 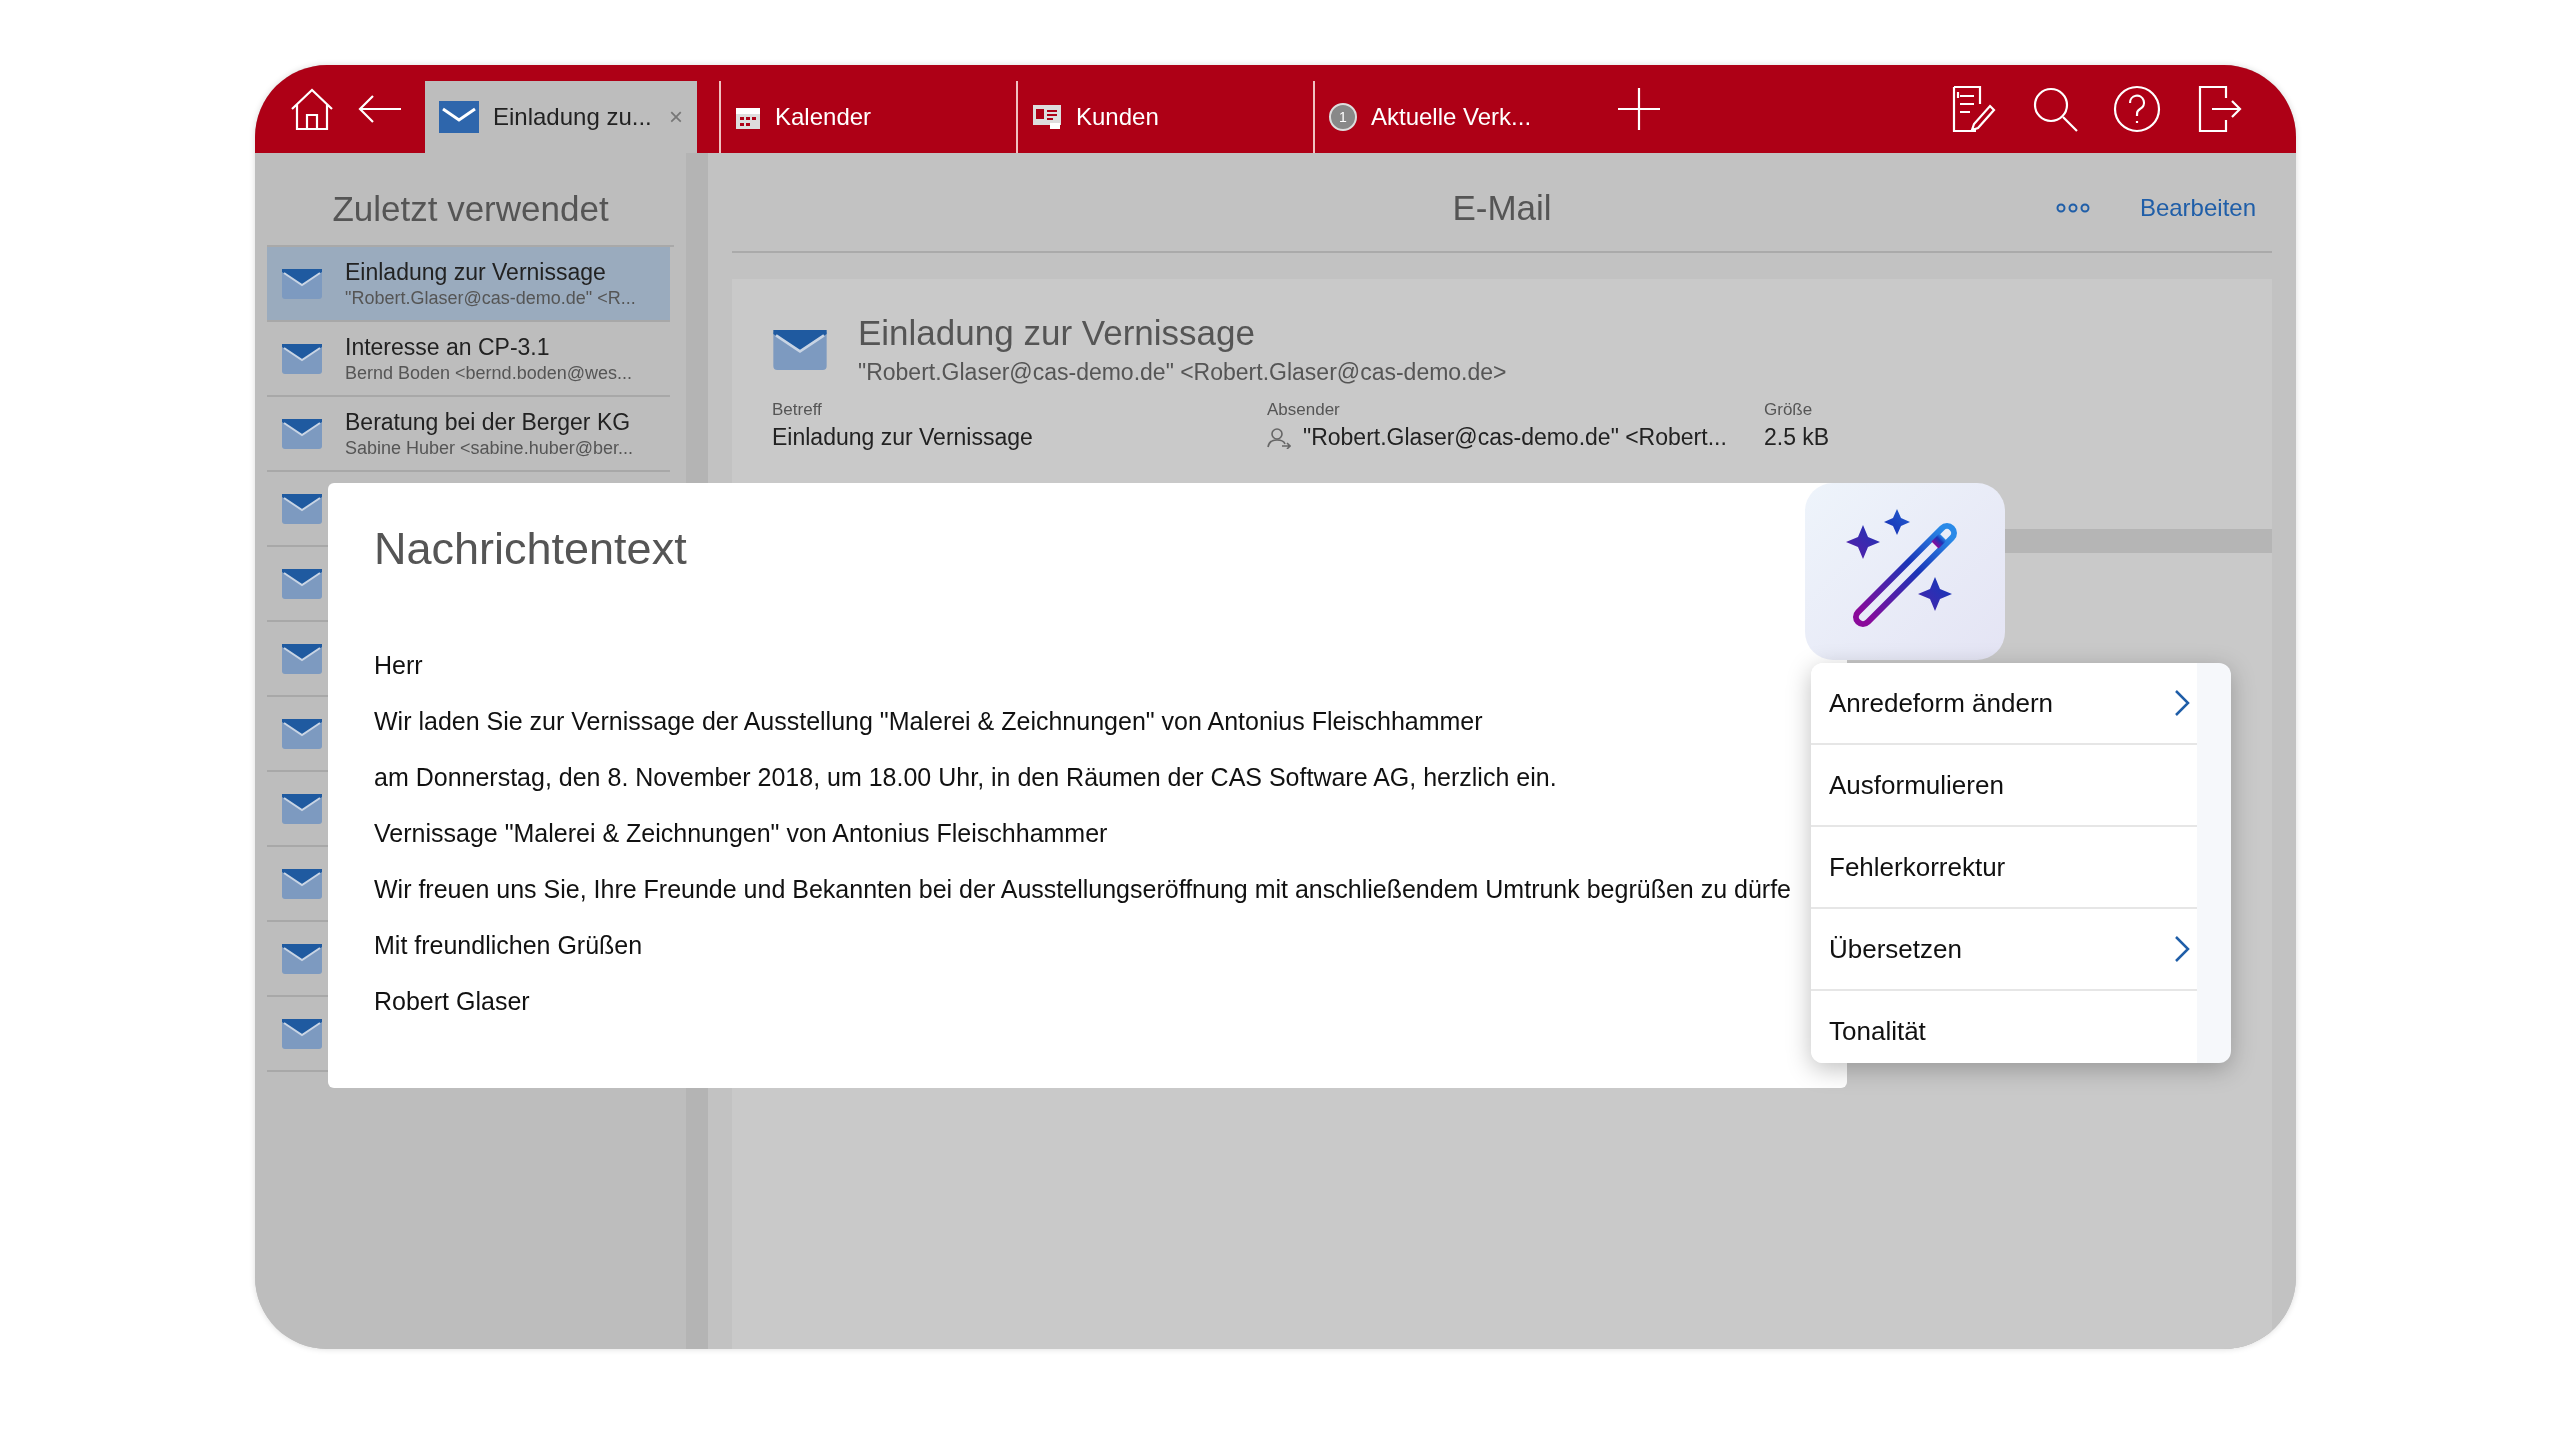 I want to click on message-line: Robert Glaser, so click(x=452, y=1001).